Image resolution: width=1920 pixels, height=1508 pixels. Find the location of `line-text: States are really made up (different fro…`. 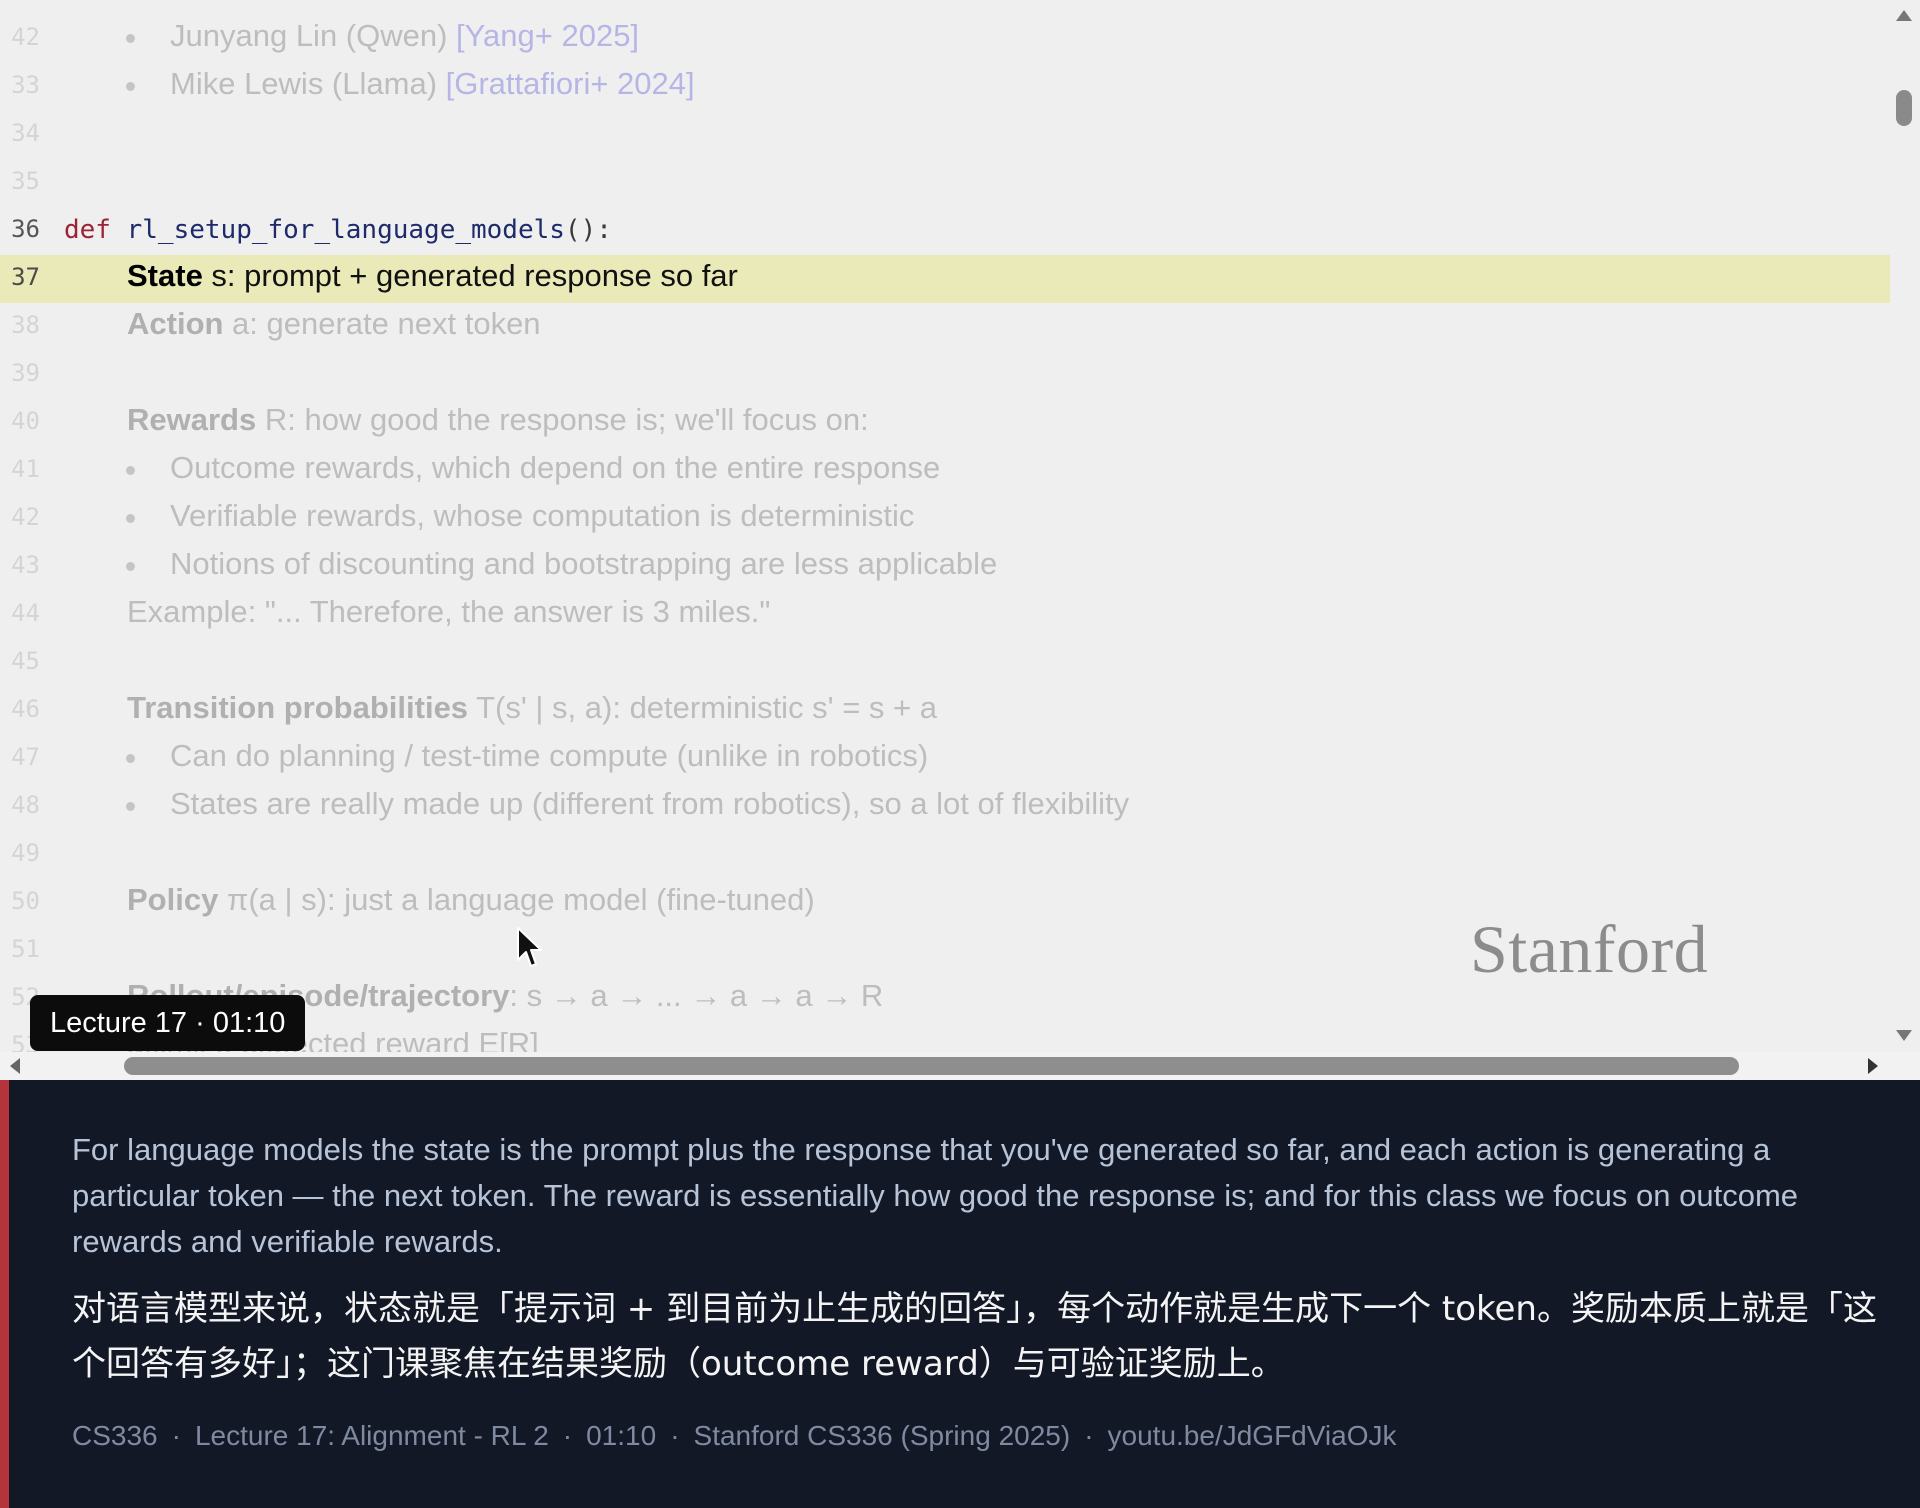

line-text: States are really made up (different fro… is located at coordinates (650, 803).